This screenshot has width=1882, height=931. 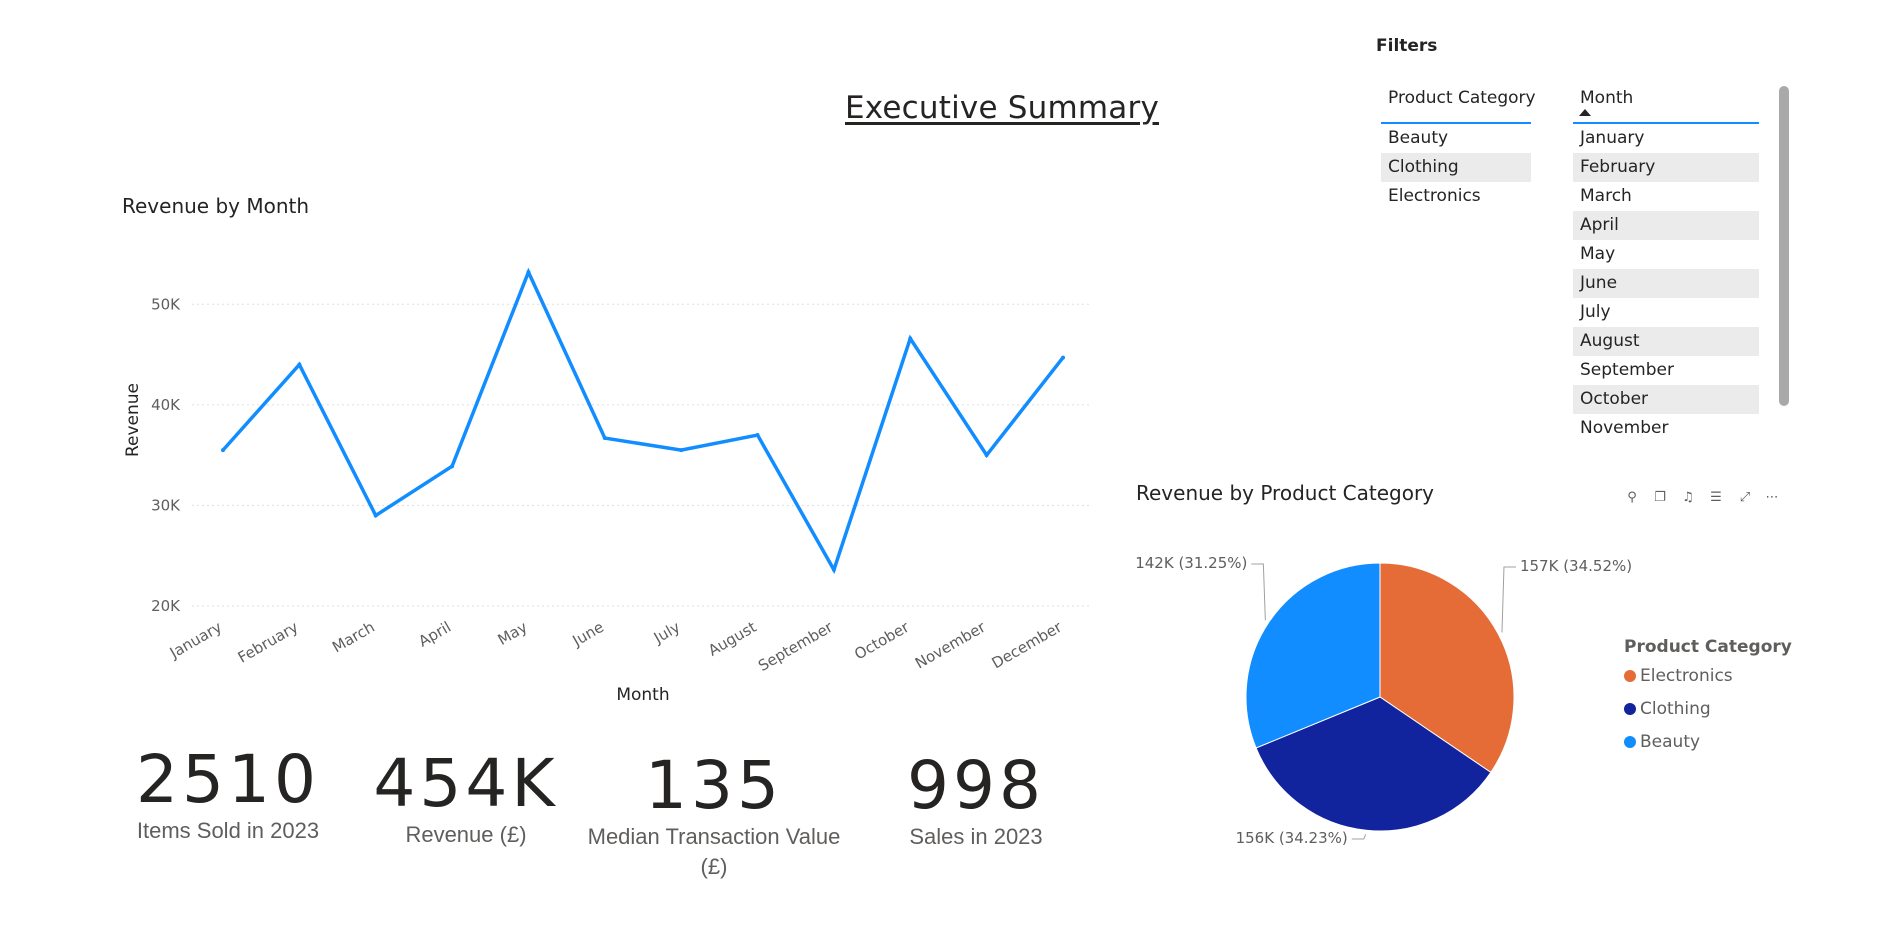 I want to click on pie-data-label: 157K (34.52%), so click(x=1576, y=566).